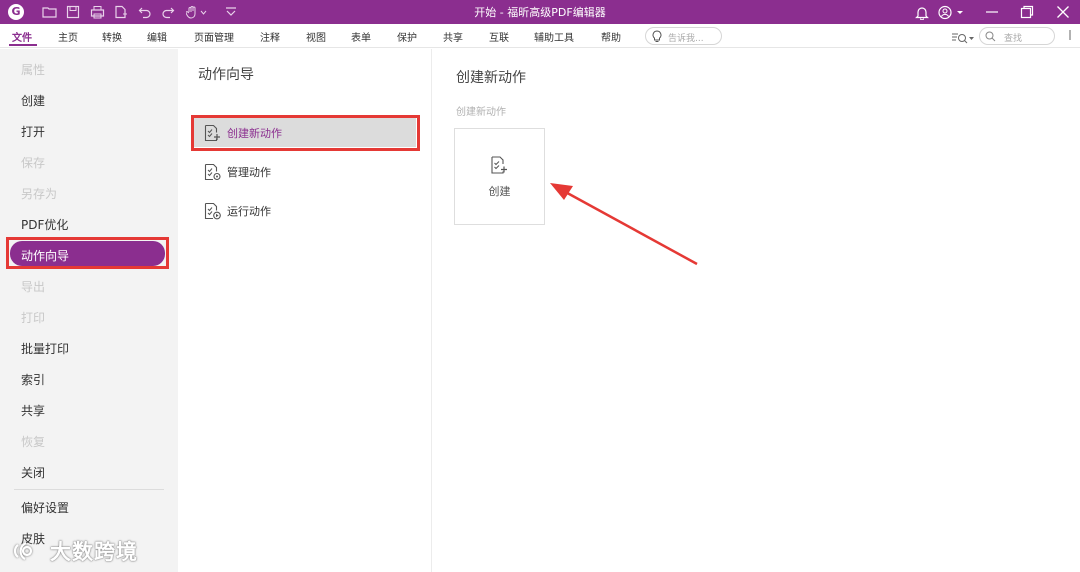 This screenshot has width=1080, height=572. Describe the element at coordinates (499, 176) in the screenshot. I see `create-action-card: 创建` at that location.